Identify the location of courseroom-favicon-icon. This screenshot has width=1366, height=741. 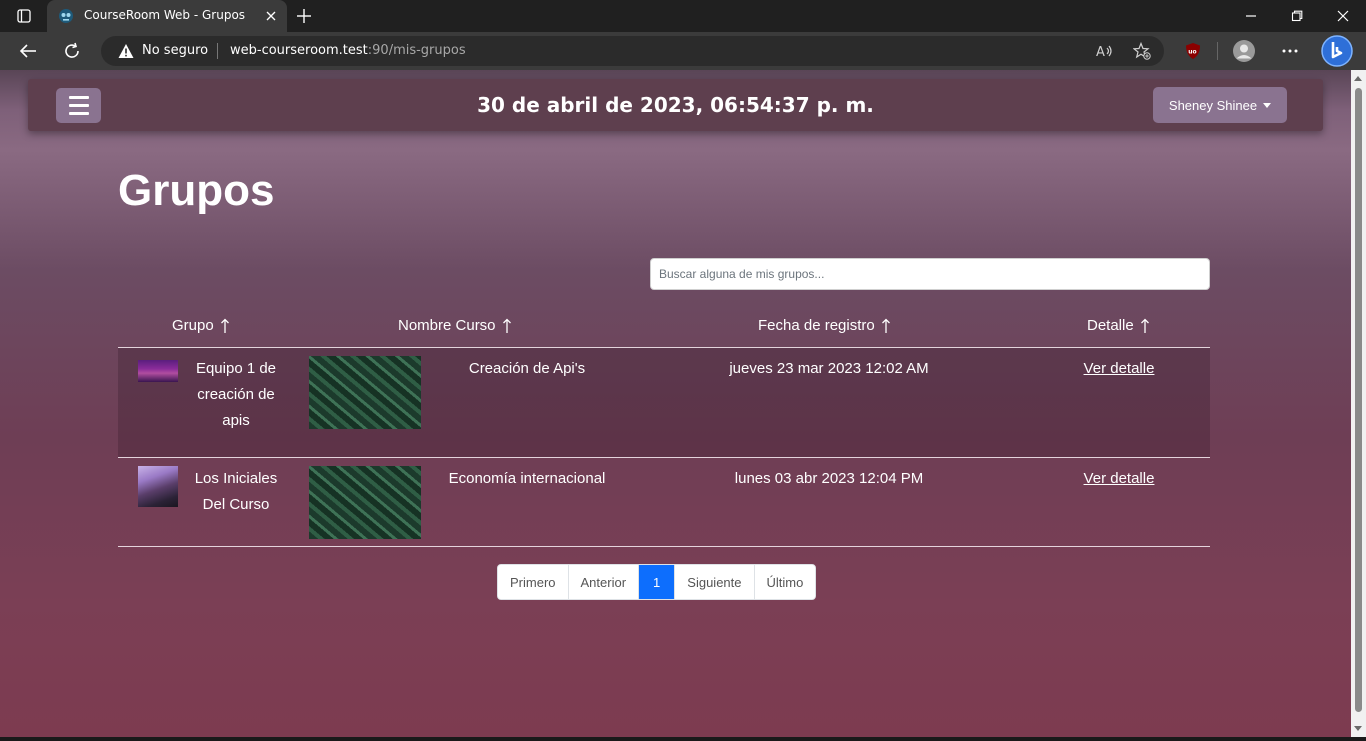
(66, 16).